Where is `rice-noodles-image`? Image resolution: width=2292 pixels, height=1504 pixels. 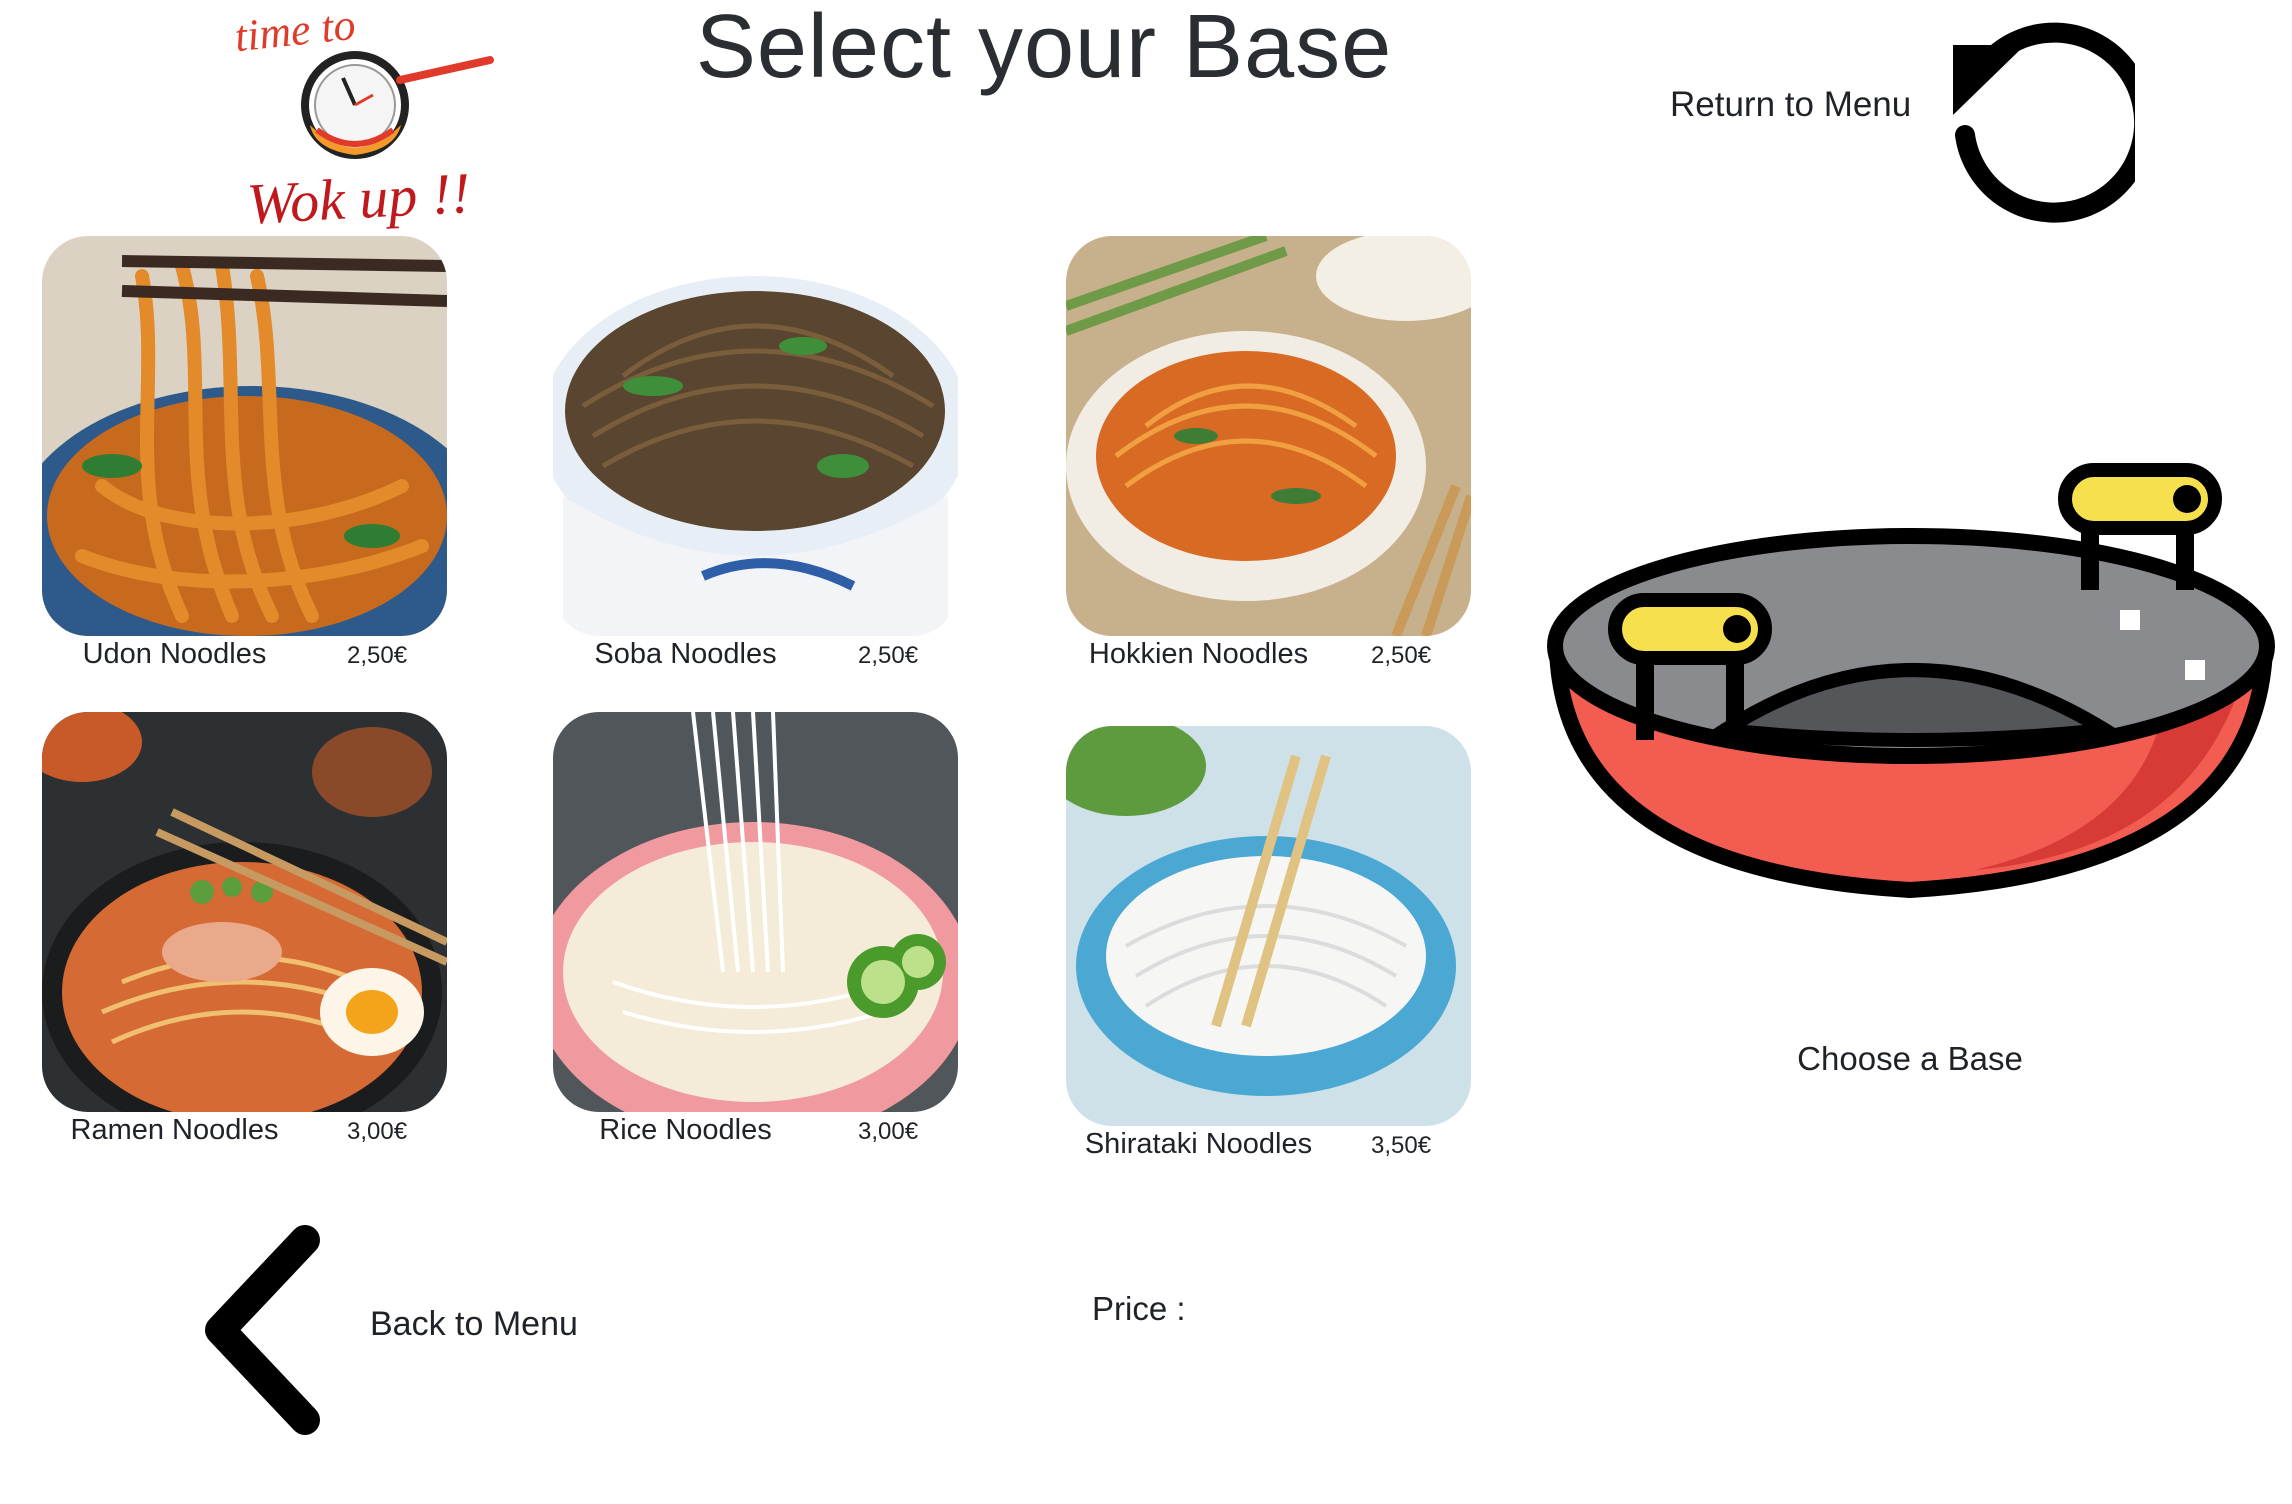
rice-noodles-image is located at coordinates (755, 912).